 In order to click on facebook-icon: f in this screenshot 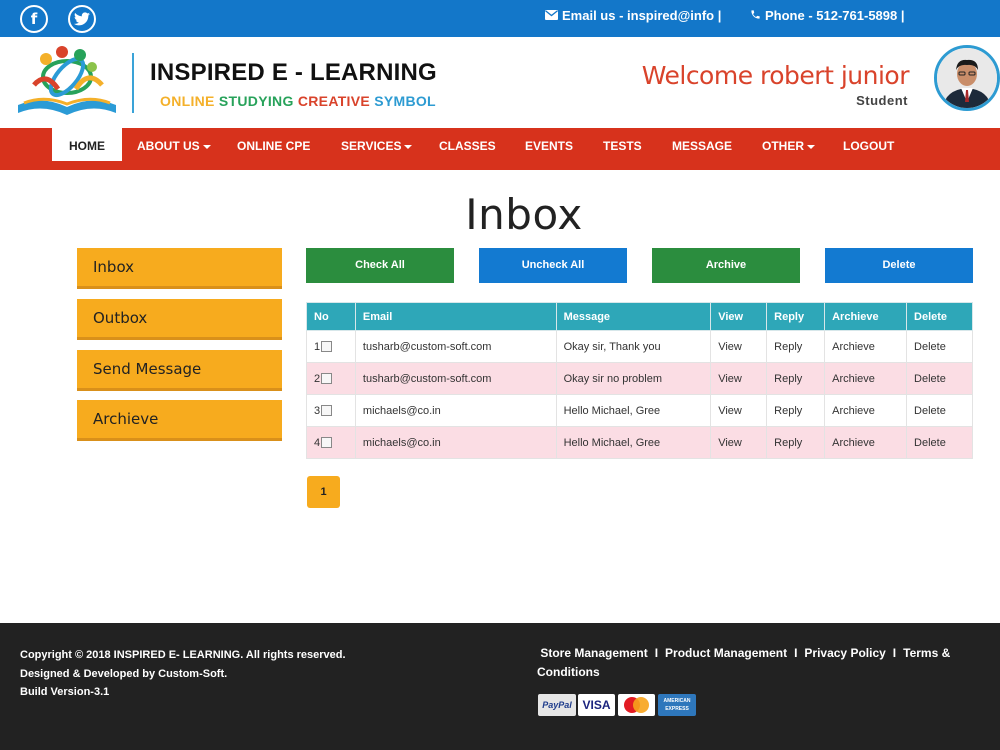, I will do `click(34, 19)`.